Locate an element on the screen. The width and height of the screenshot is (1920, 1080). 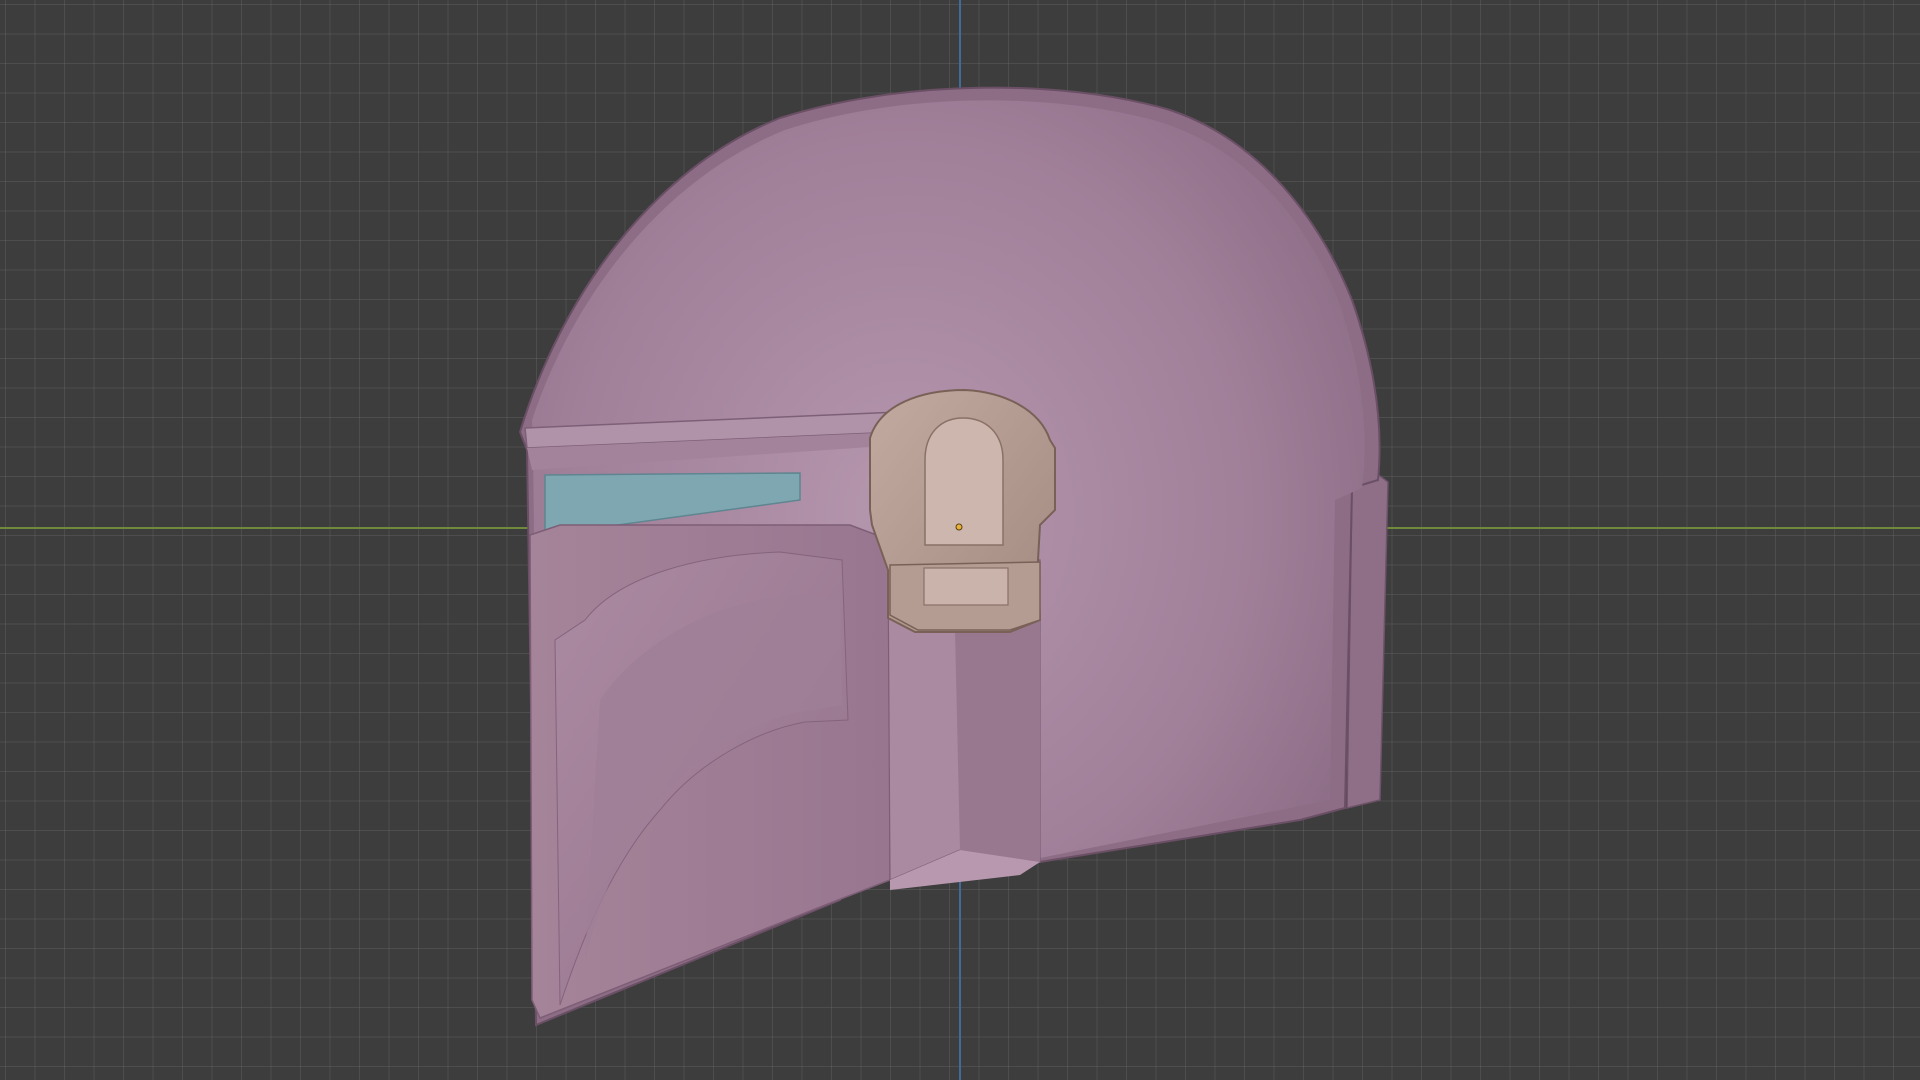
origin-point is located at coordinates (959, 527).